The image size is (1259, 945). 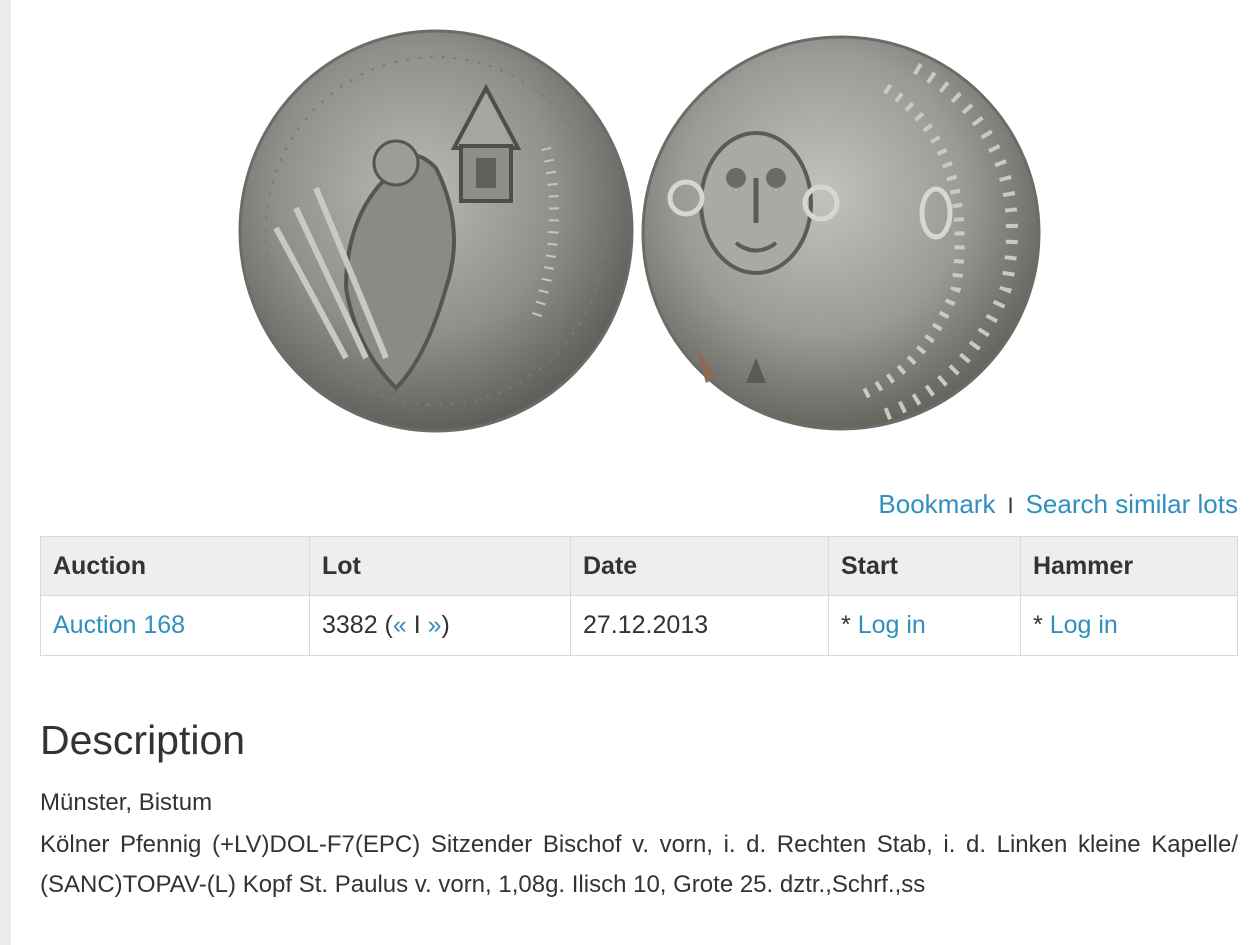 What do you see at coordinates (1041, 625) in the screenshot?
I see `hammer-prefix: *` at bounding box center [1041, 625].